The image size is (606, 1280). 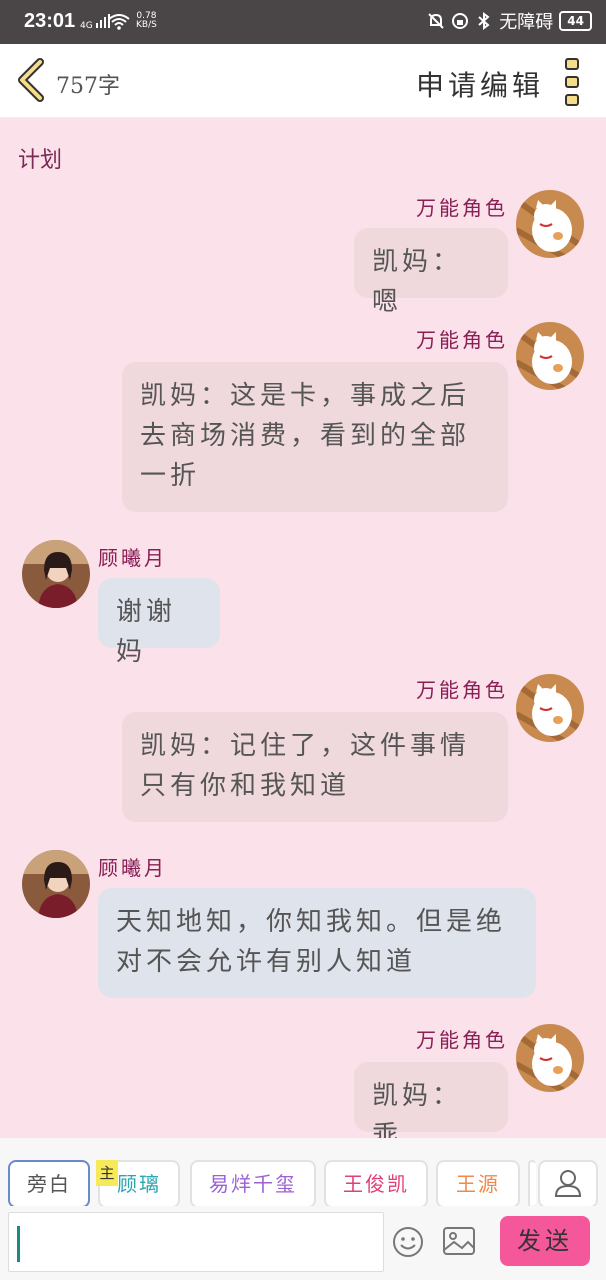 I want to click on text-caret, so click(x=18, y=1244).